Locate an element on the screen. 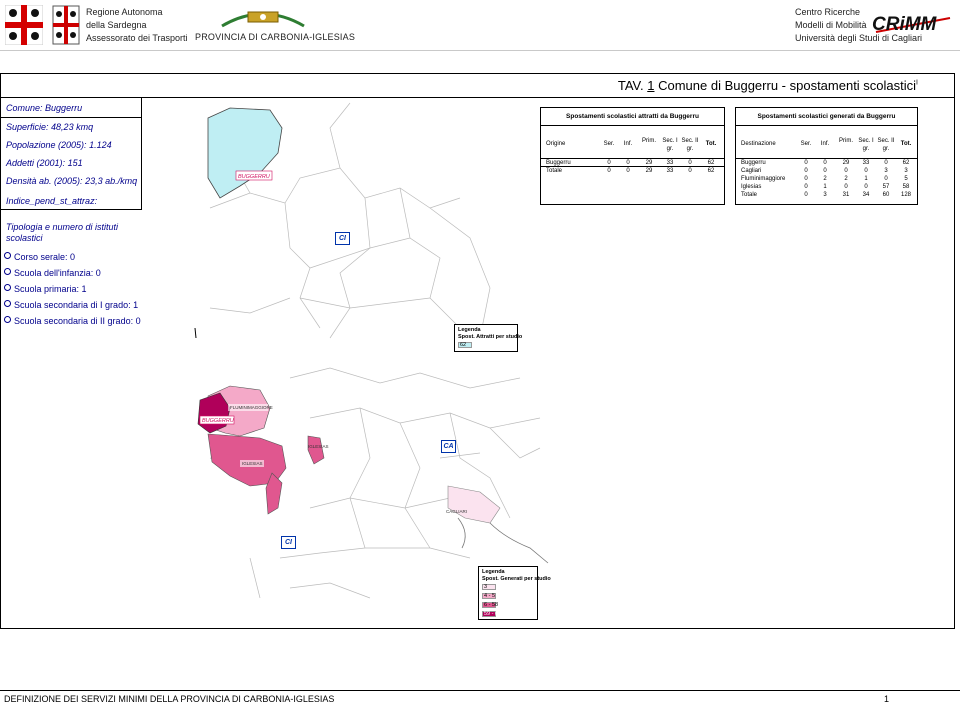  table-cell: 29 is located at coordinates (846, 163).